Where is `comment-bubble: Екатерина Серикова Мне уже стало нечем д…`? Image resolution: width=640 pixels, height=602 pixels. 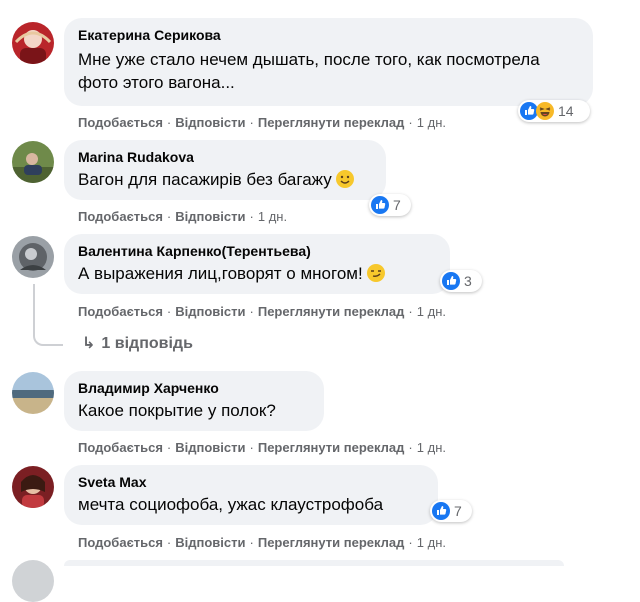 comment-bubble: Екатерина Серикова Мне уже стало нечем д… is located at coordinates (328, 62).